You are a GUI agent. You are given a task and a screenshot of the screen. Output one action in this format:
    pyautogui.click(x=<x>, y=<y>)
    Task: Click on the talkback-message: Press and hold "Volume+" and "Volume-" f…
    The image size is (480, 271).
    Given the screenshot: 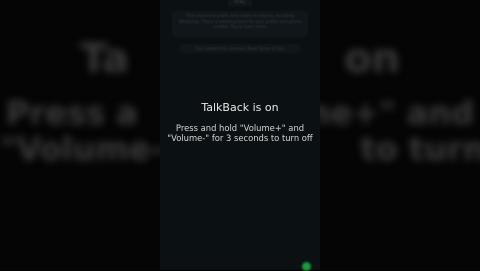 What is the action you would take?
    pyautogui.click(x=240, y=133)
    